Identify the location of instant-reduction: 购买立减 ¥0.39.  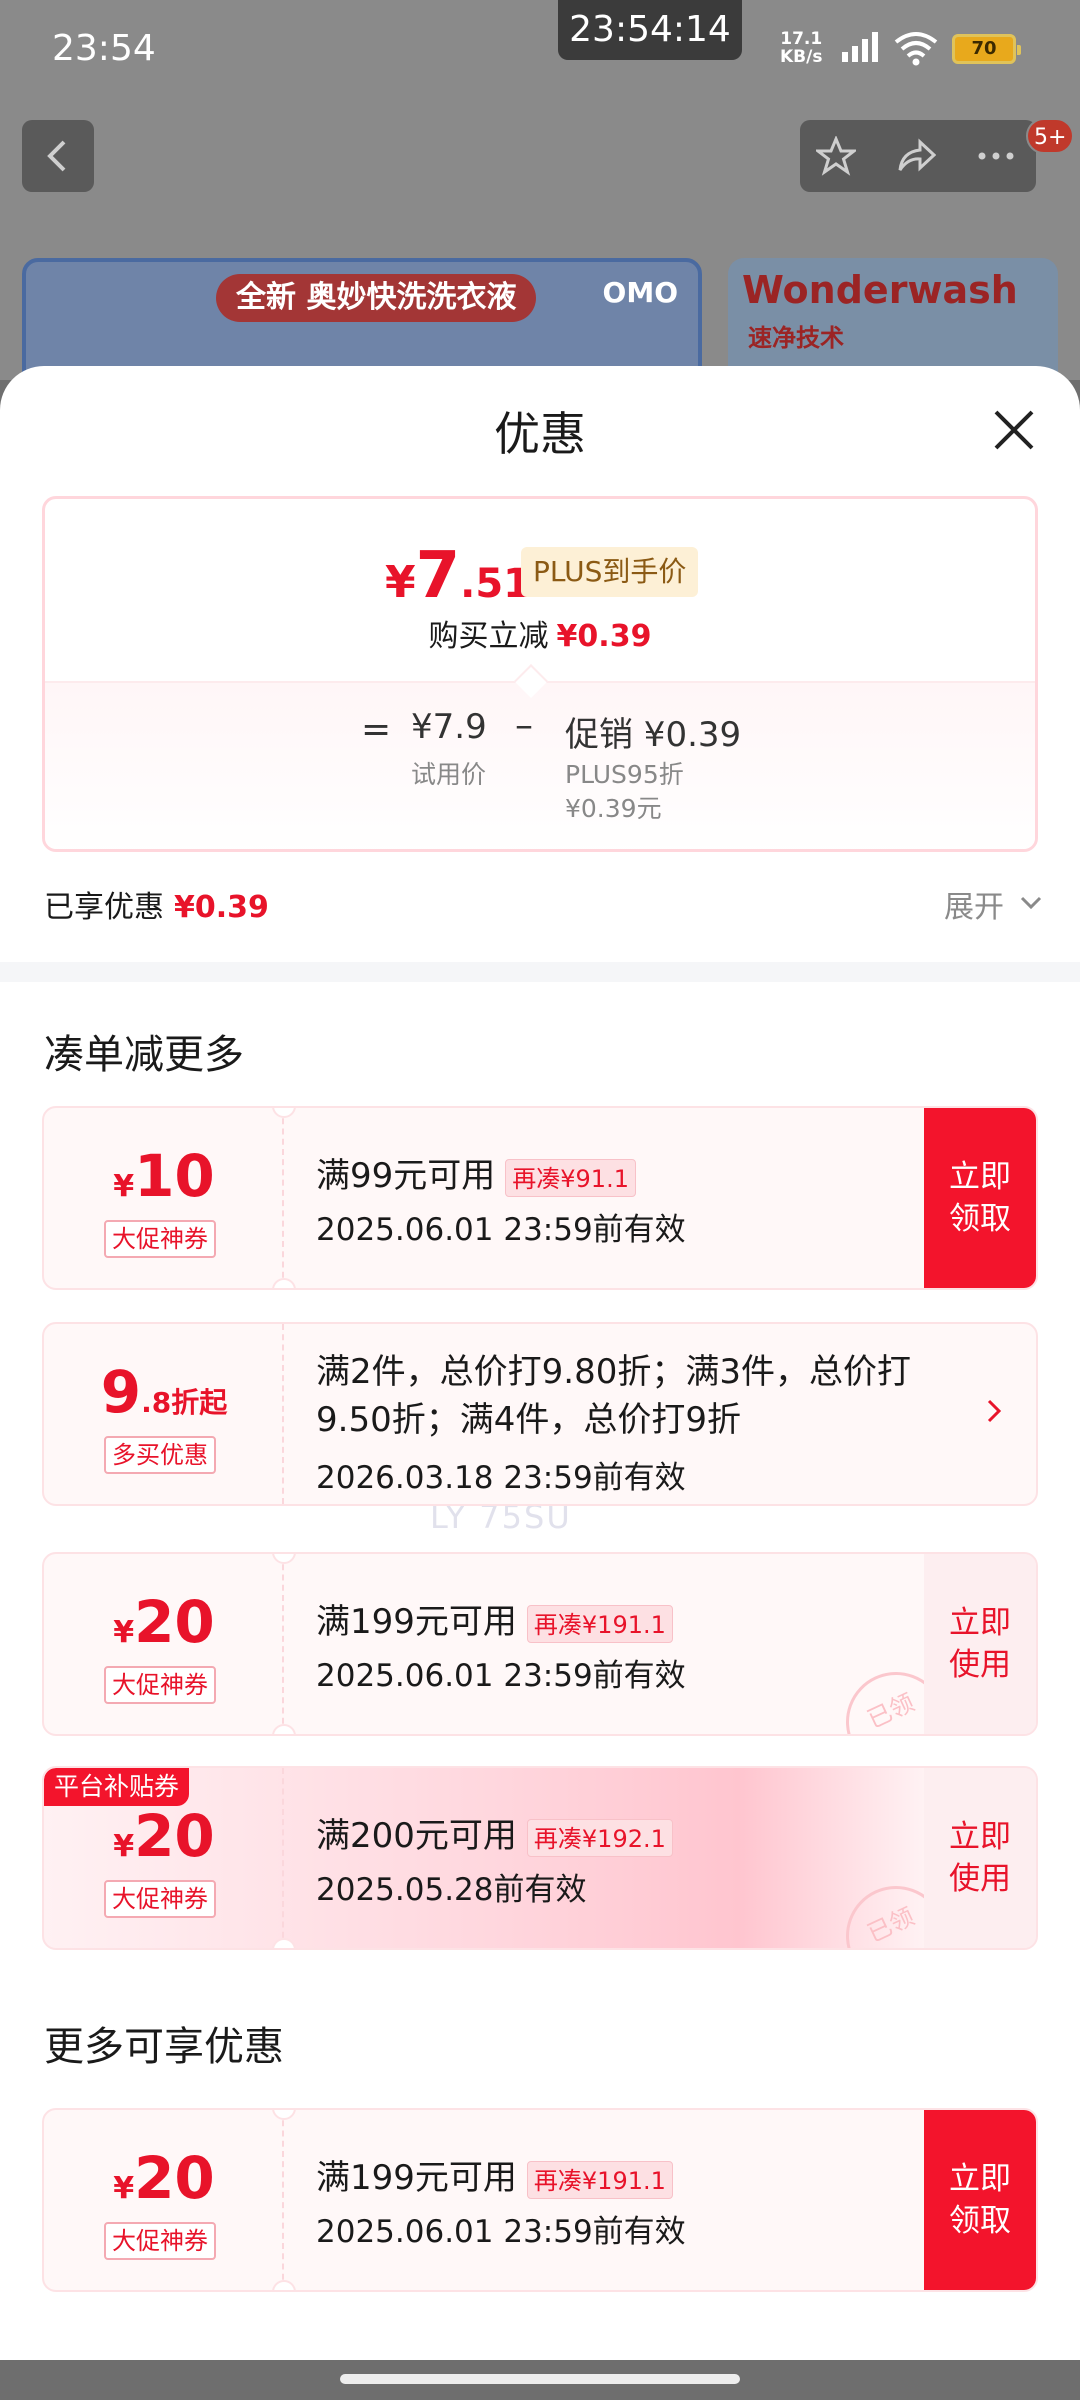
(540, 636).